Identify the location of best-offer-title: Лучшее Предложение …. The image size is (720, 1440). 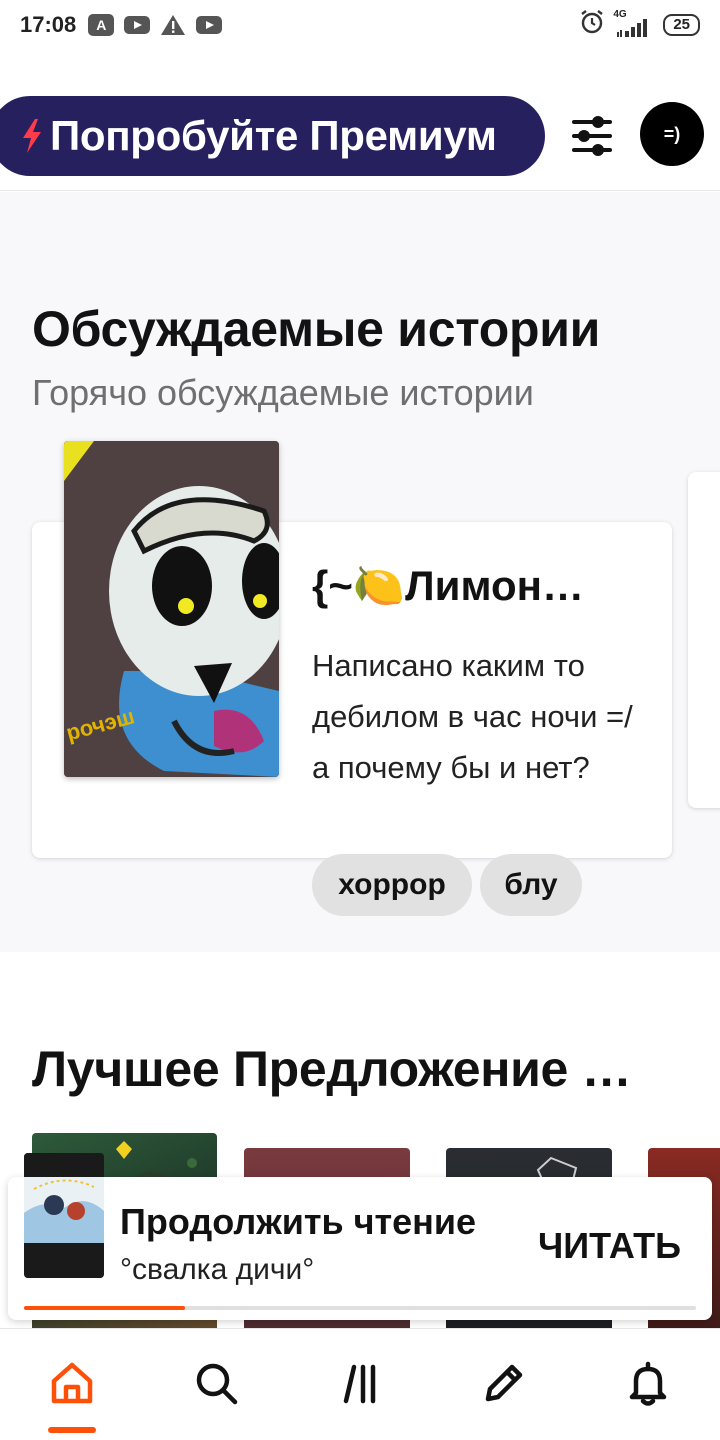
(332, 1069).